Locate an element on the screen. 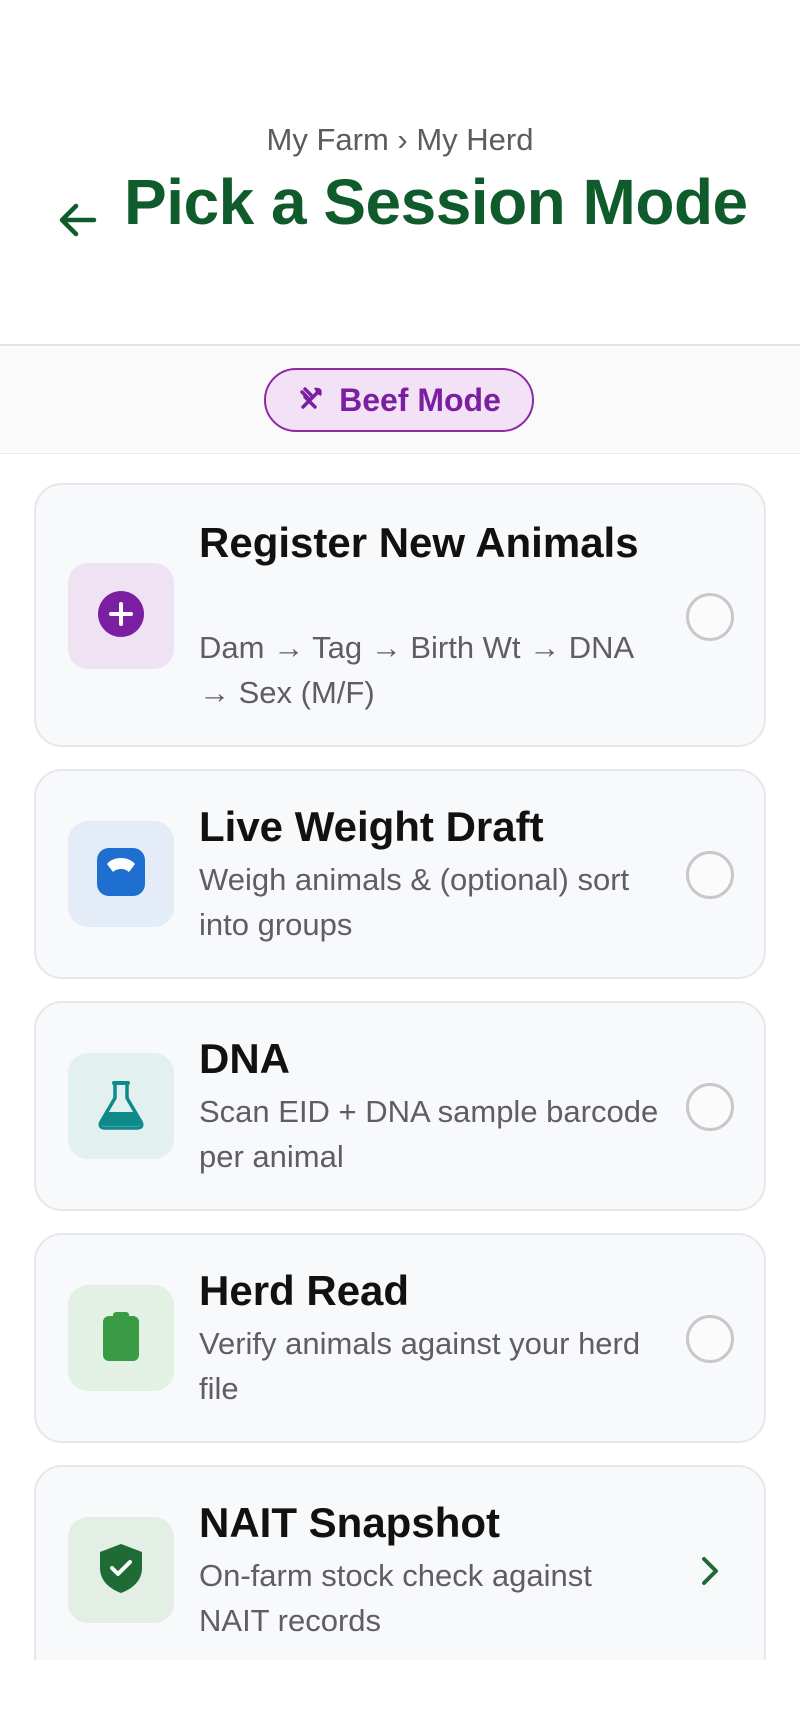 Image resolution: width=800 pixels, height=1731 pixels. card-title: Herd Read is located at coordinates (304, 1290).